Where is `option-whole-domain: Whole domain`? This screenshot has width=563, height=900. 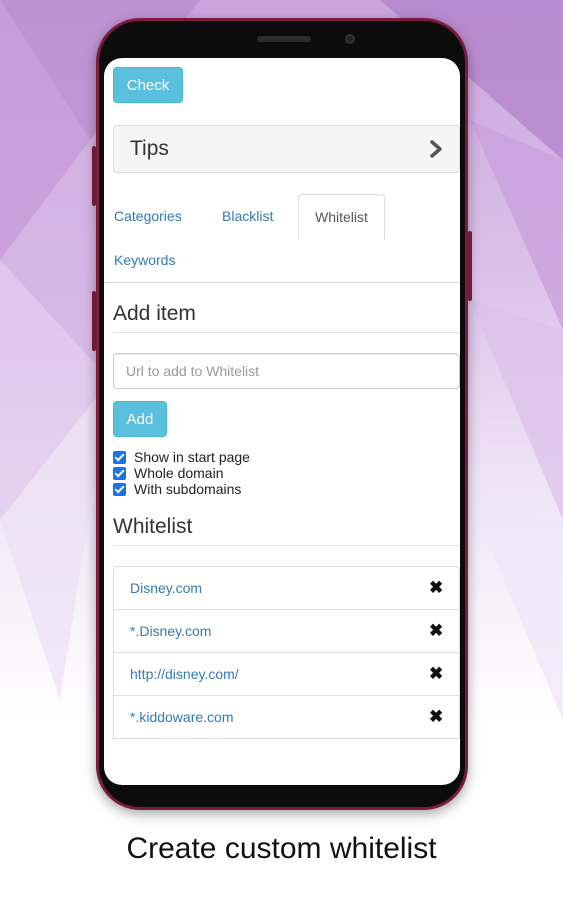
option-whole-domain: Whole domain is located at coordinates (168, 473).